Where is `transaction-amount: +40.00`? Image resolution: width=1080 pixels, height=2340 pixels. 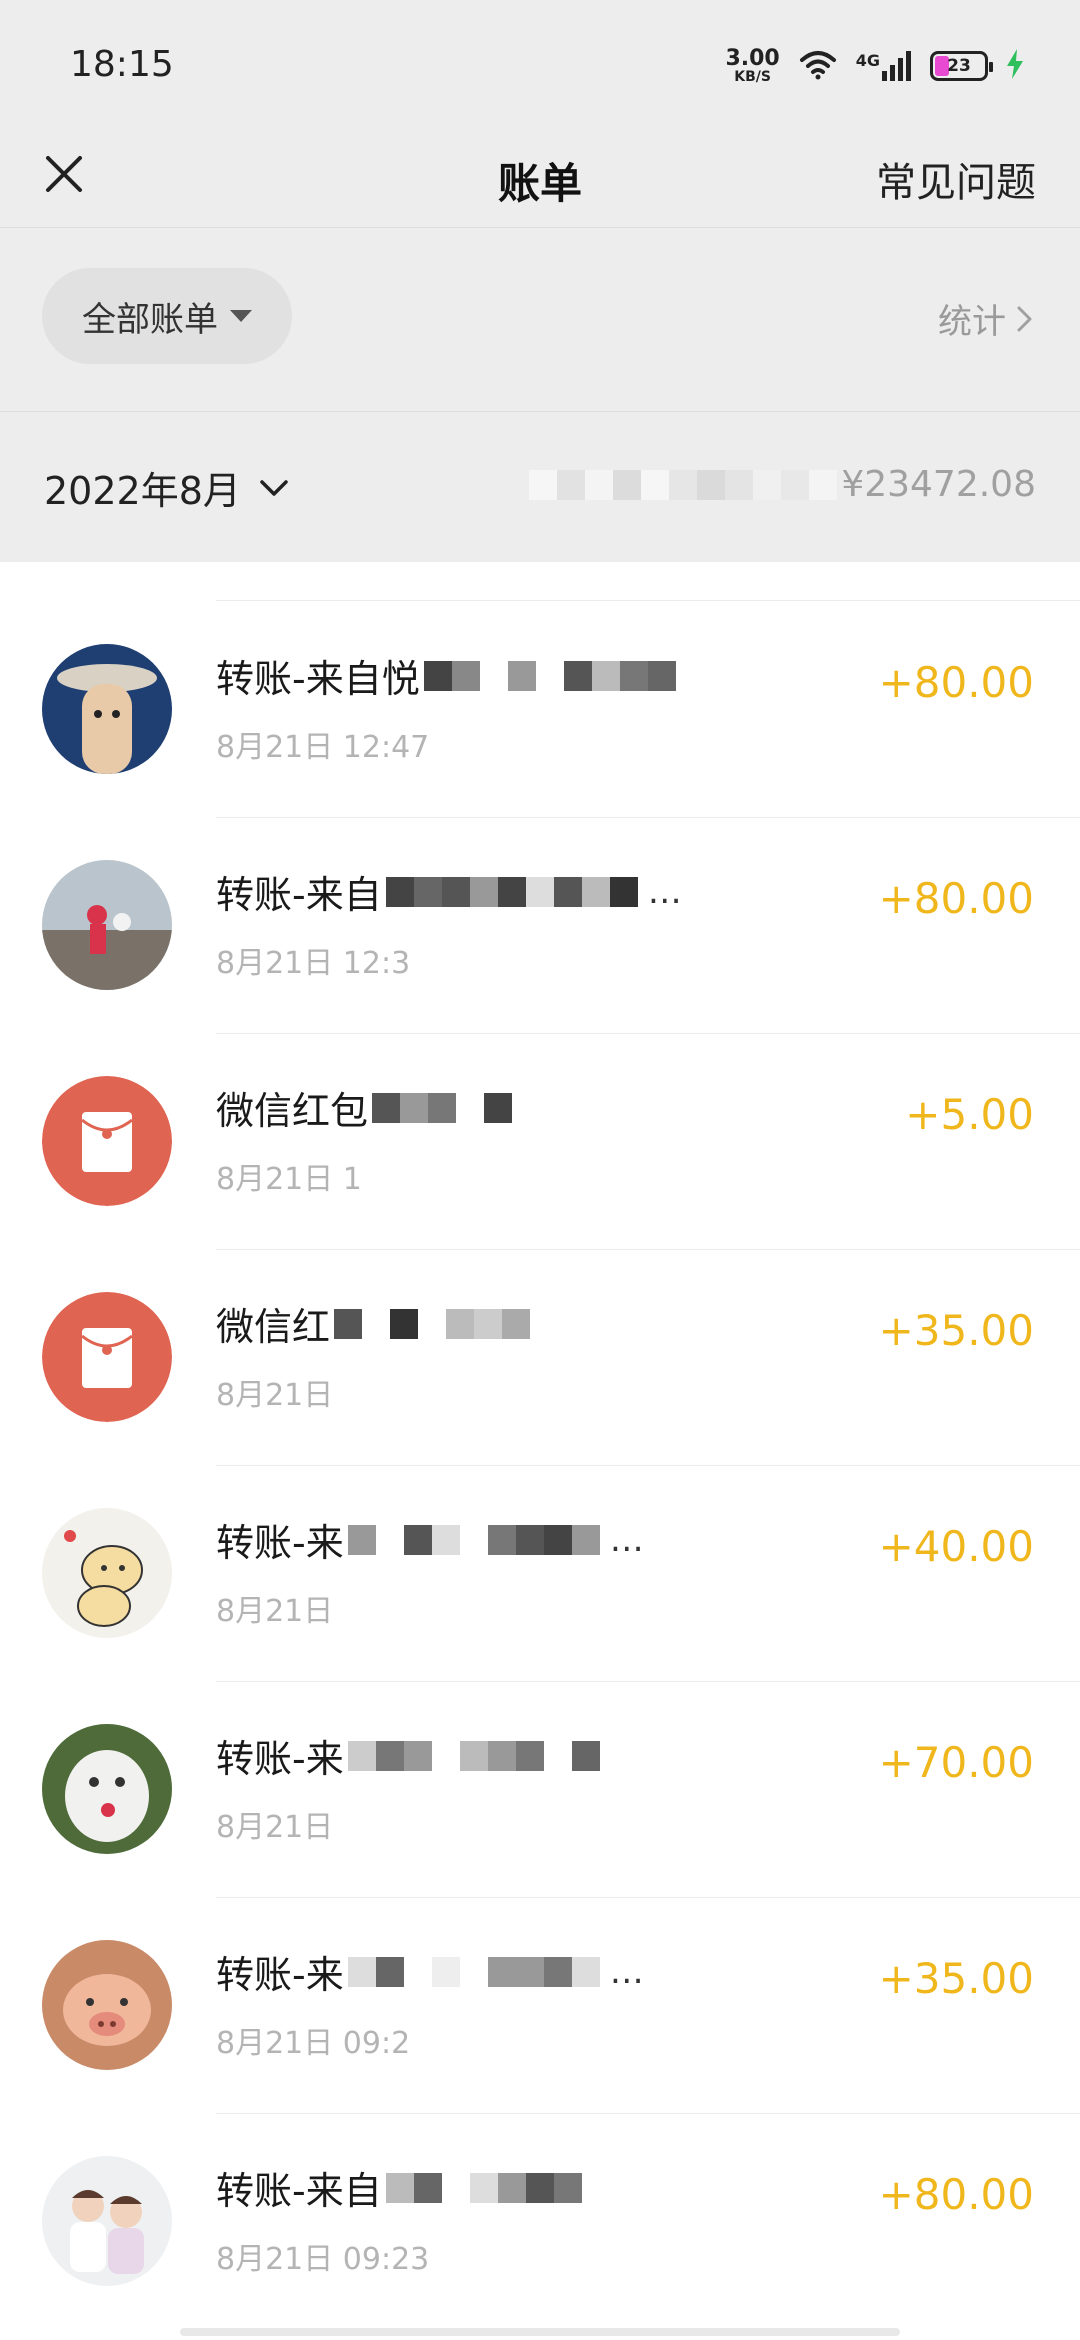
transaction-amount: +40.00 is located at coordinates (956, 1546).